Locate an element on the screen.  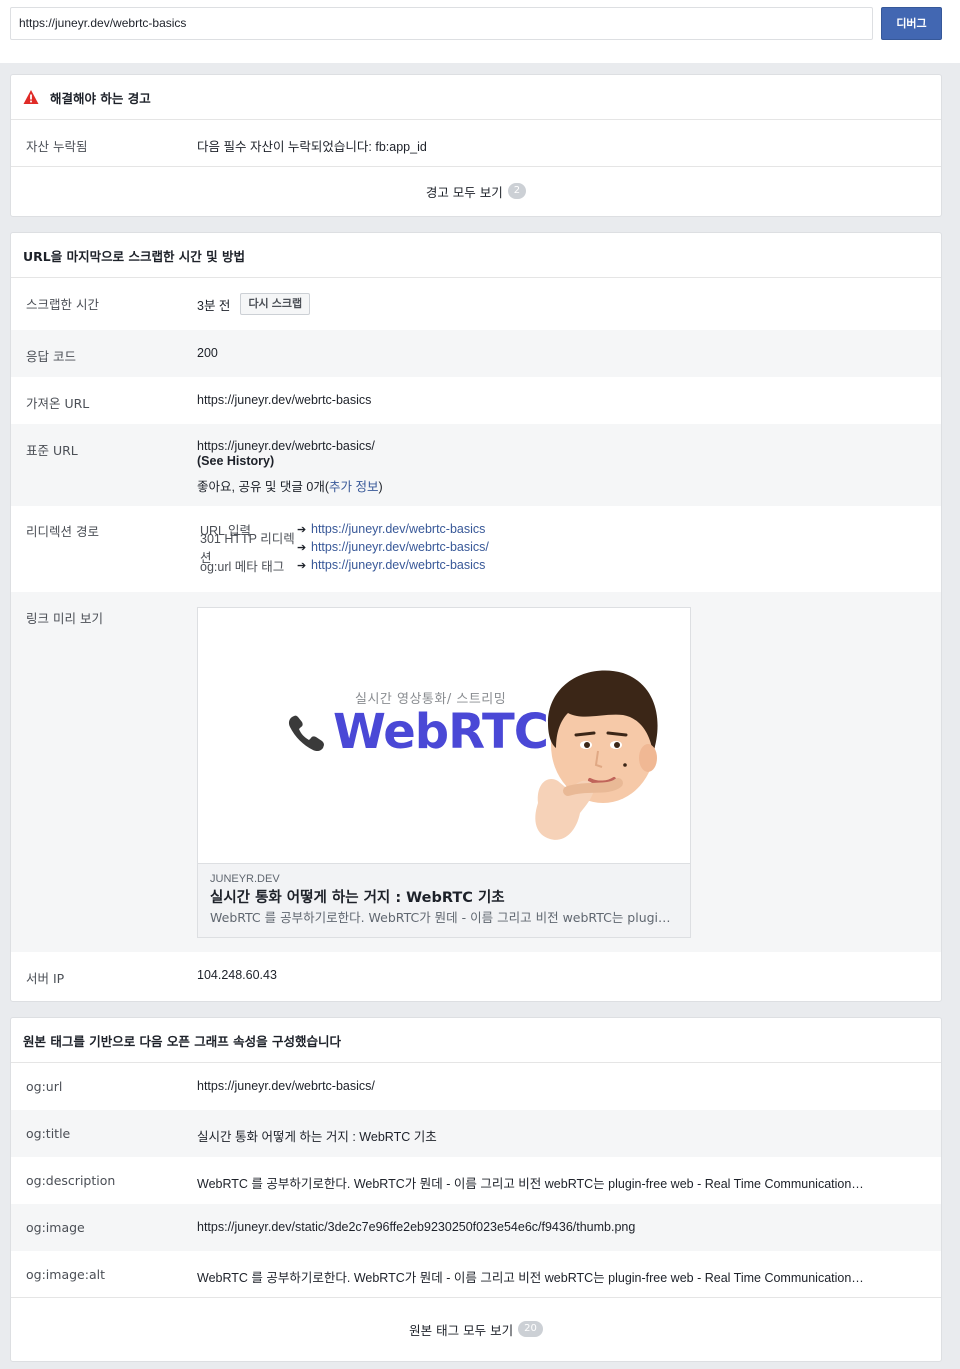
rescrape-button: 다시 스크랩 is located at coordinates (275, 304).